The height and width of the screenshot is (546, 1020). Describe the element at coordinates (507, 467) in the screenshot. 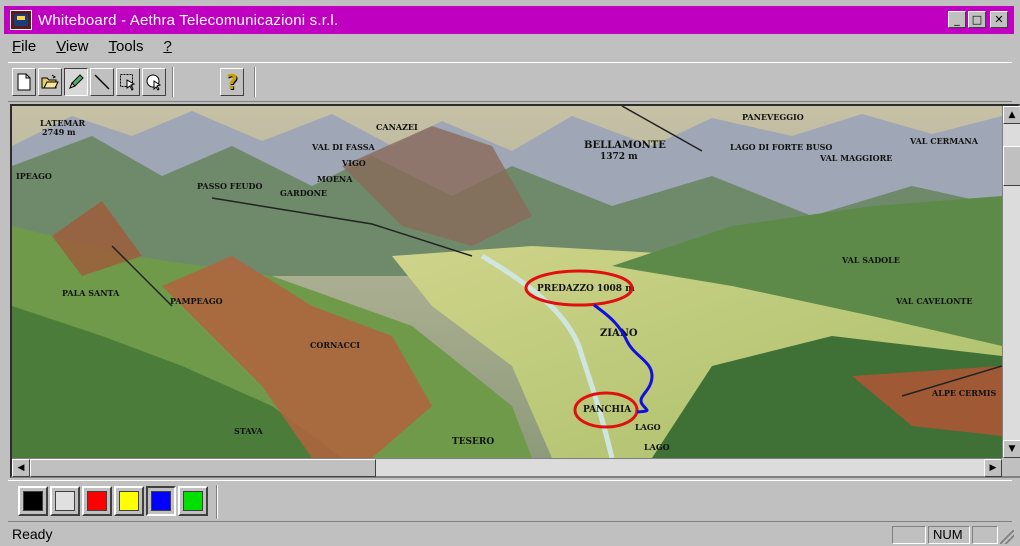

I see `horizontal-scrollbar: ◀ ▶` at that location.